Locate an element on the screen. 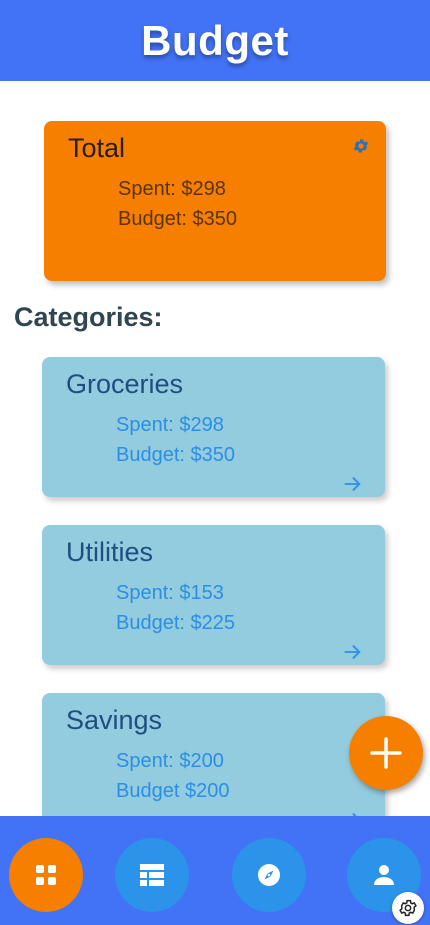  compass-icon is located at coordinates (269, 875).